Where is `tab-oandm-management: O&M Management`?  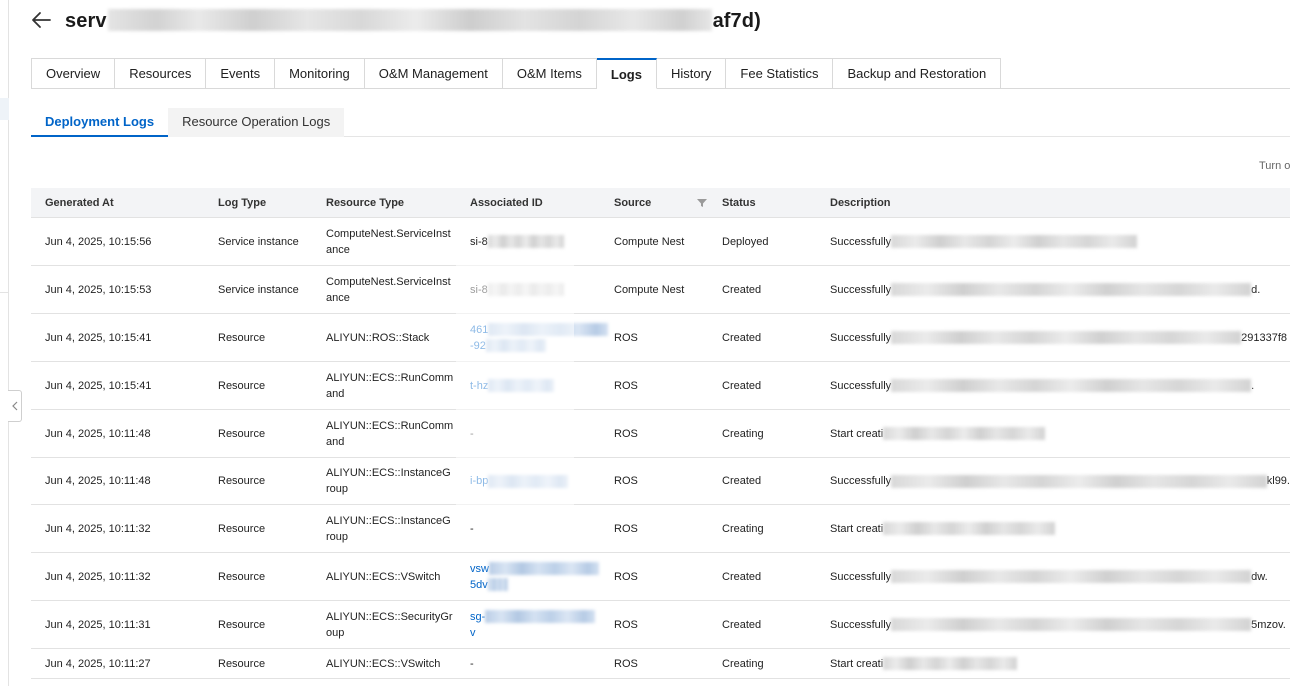
tab-oandm-management: O&M Management is located at coordinates (433, 73).